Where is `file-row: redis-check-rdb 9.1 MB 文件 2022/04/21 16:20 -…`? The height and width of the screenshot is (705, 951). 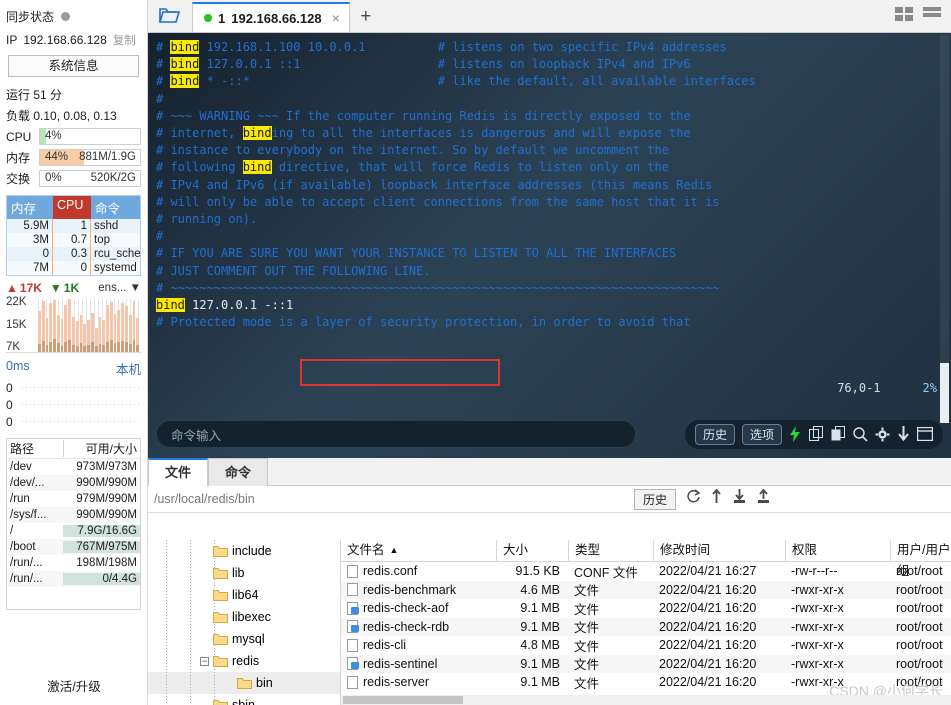 file-row: redis-check-rdb 9.1 MB 文件 2022/04/21 16:20 -… is located at coordinates (646, 626).